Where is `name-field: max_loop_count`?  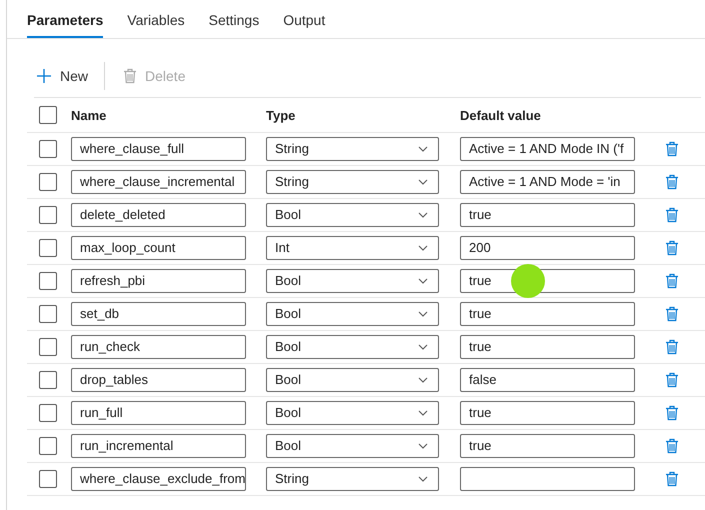
name-field: max_loop_count is located at coordinates (158, 248).